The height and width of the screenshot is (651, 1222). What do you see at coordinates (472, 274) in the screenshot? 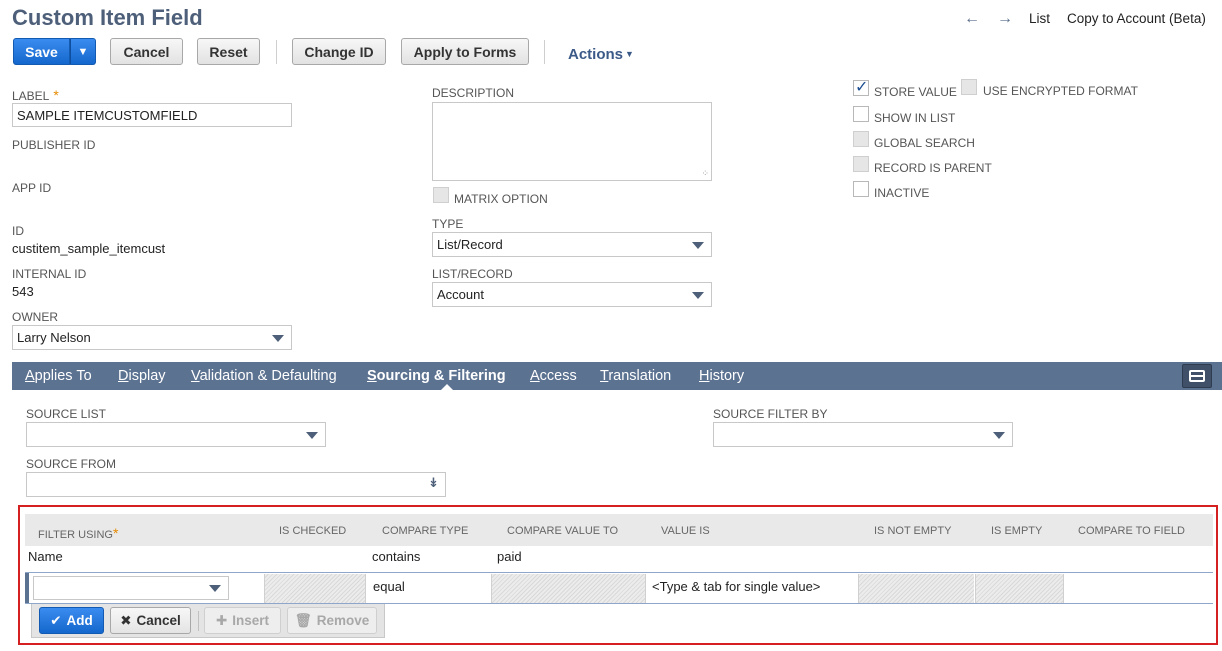
I see `list-record-label: List/Record` at bounding box center [472, 274].